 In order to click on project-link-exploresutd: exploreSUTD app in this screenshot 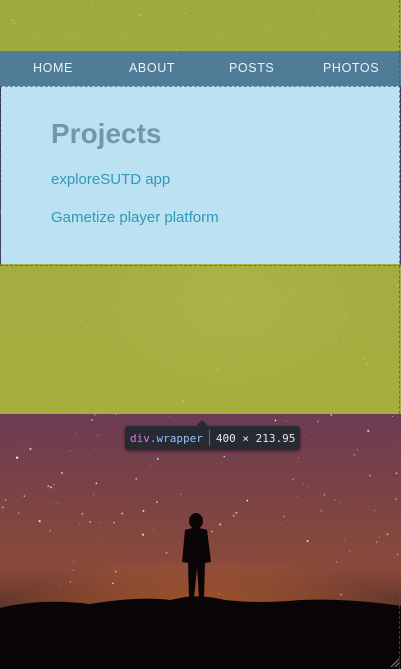, I will do `click(110, 179)`.